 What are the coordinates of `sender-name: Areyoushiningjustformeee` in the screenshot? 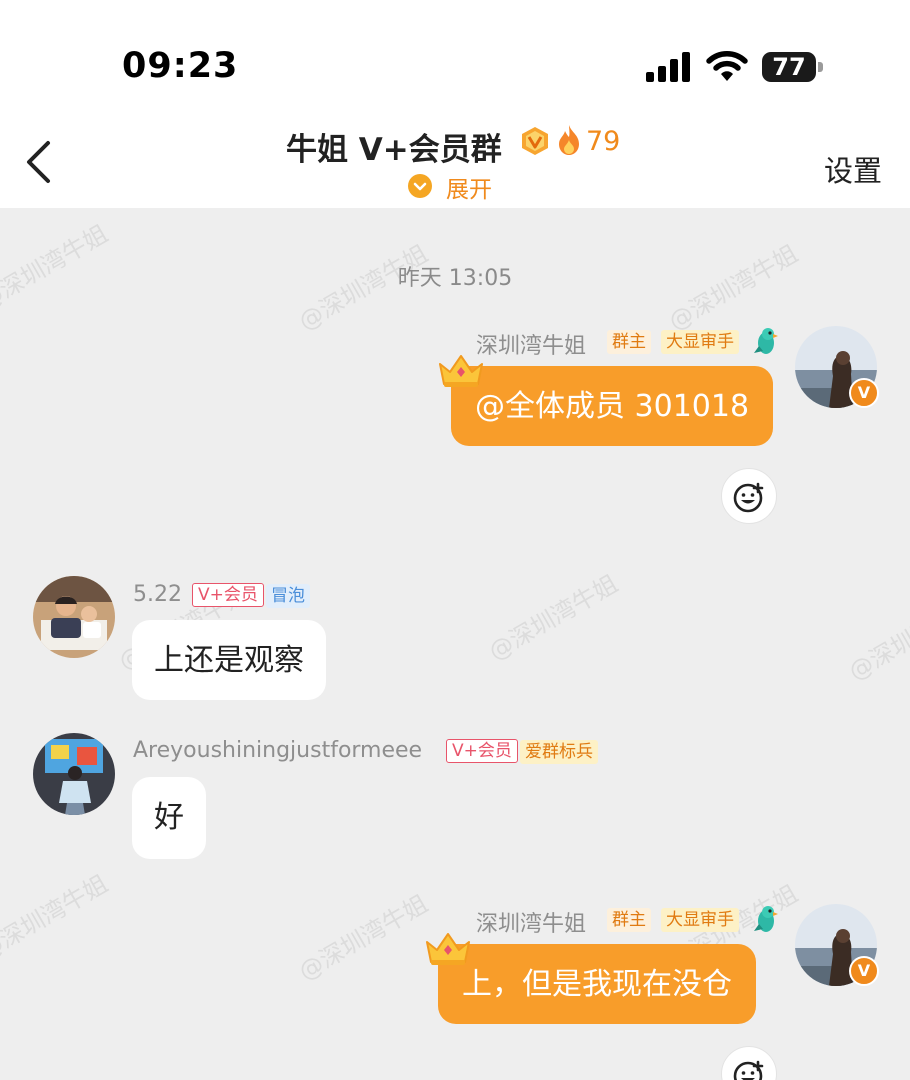 It's located at (278, 750).